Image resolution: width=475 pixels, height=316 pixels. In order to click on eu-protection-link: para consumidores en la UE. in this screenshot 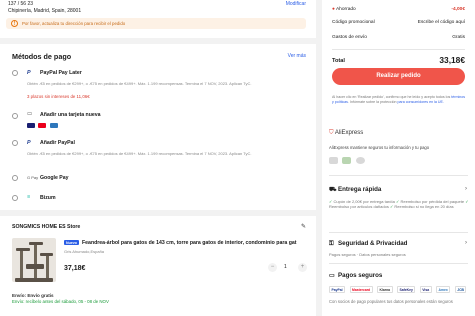, I will do `click(421, 102)`.